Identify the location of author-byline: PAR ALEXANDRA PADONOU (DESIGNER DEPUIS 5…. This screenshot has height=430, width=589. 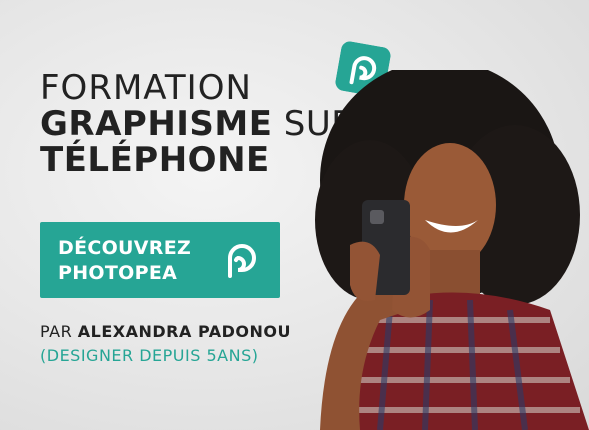
(165, 344).